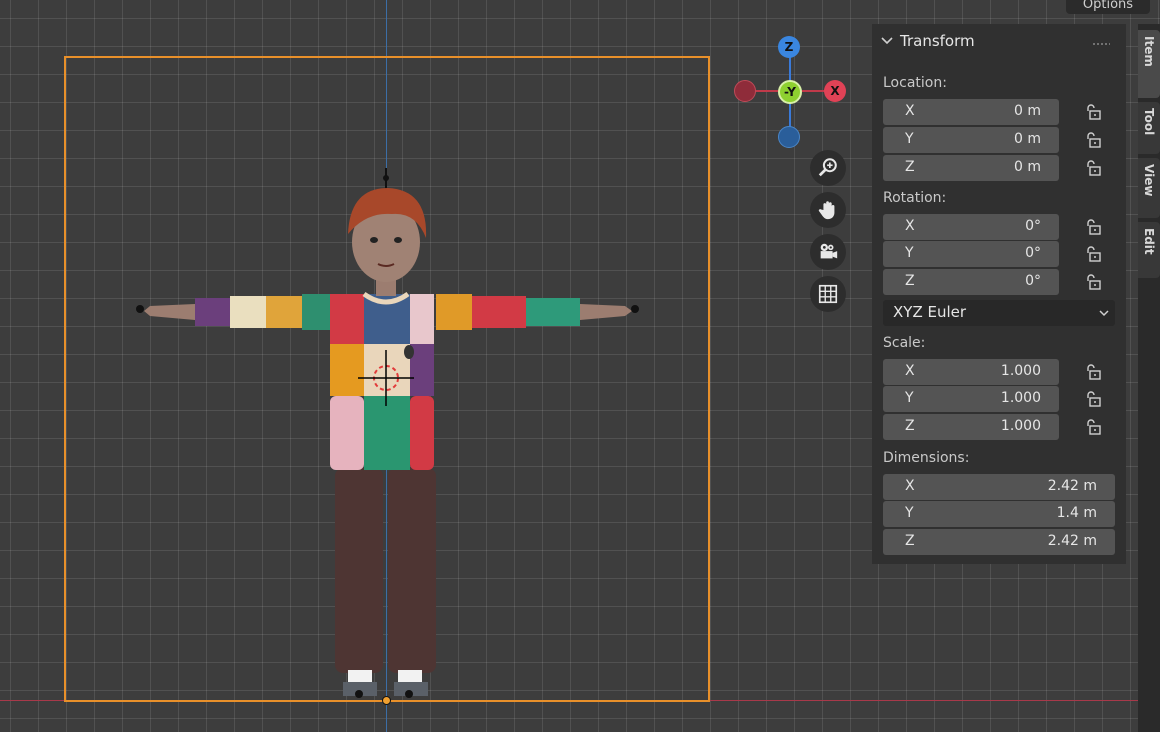 The height and width of the screenshot is (732, 1160). What do you see at coordinates (1108, 7) in the screenshot?
I see `options-dropdown: Options` at bounding box center [1108, 7].